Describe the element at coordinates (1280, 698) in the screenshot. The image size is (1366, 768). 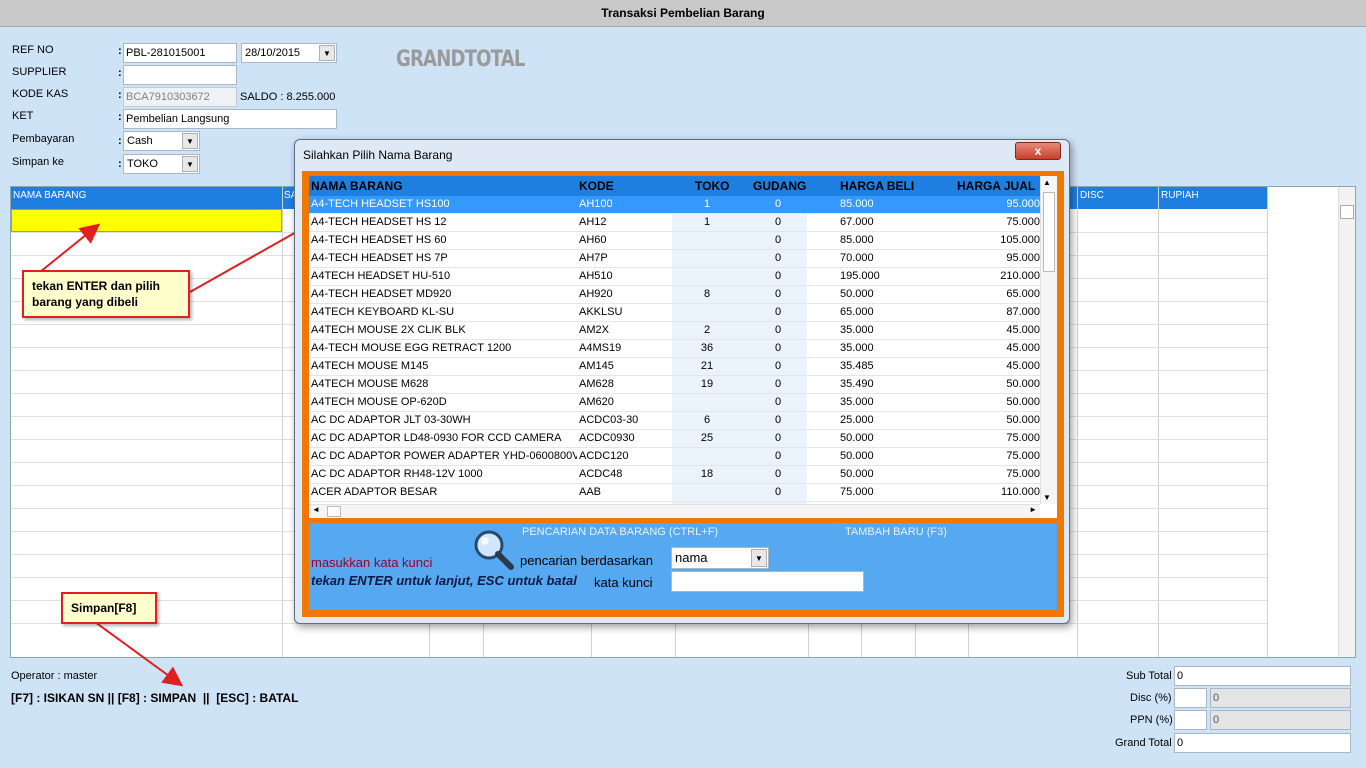
I see `disc-value-field: 0` at that location.